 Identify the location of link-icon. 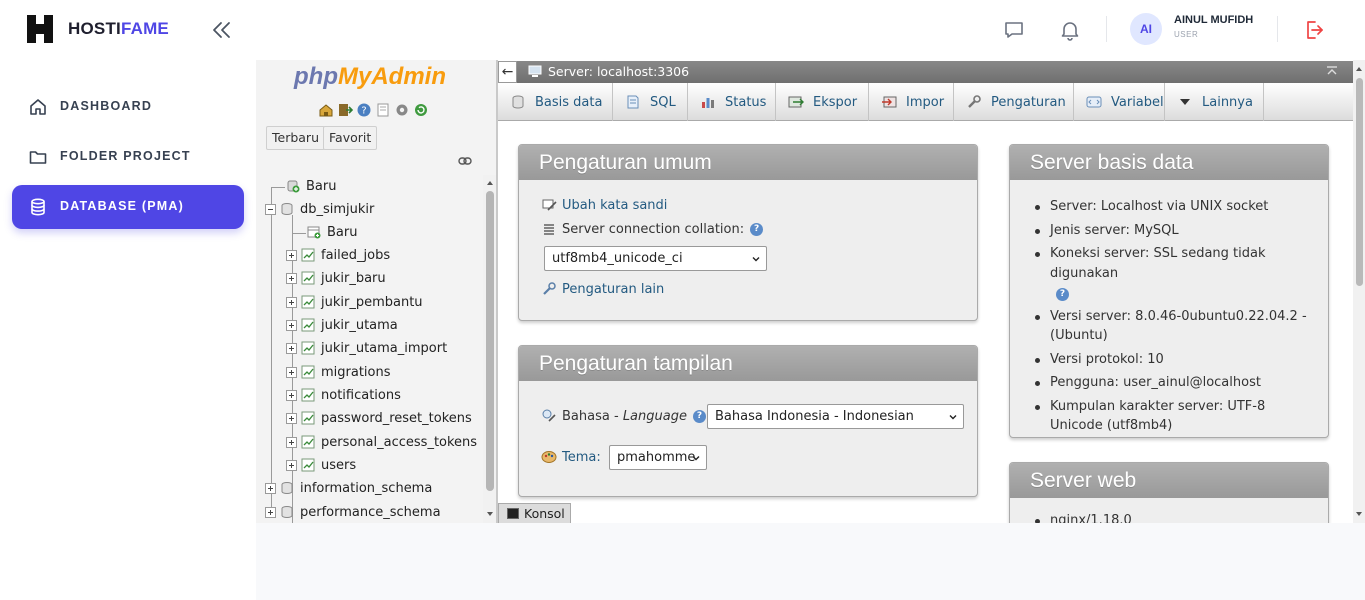
(465, 161).